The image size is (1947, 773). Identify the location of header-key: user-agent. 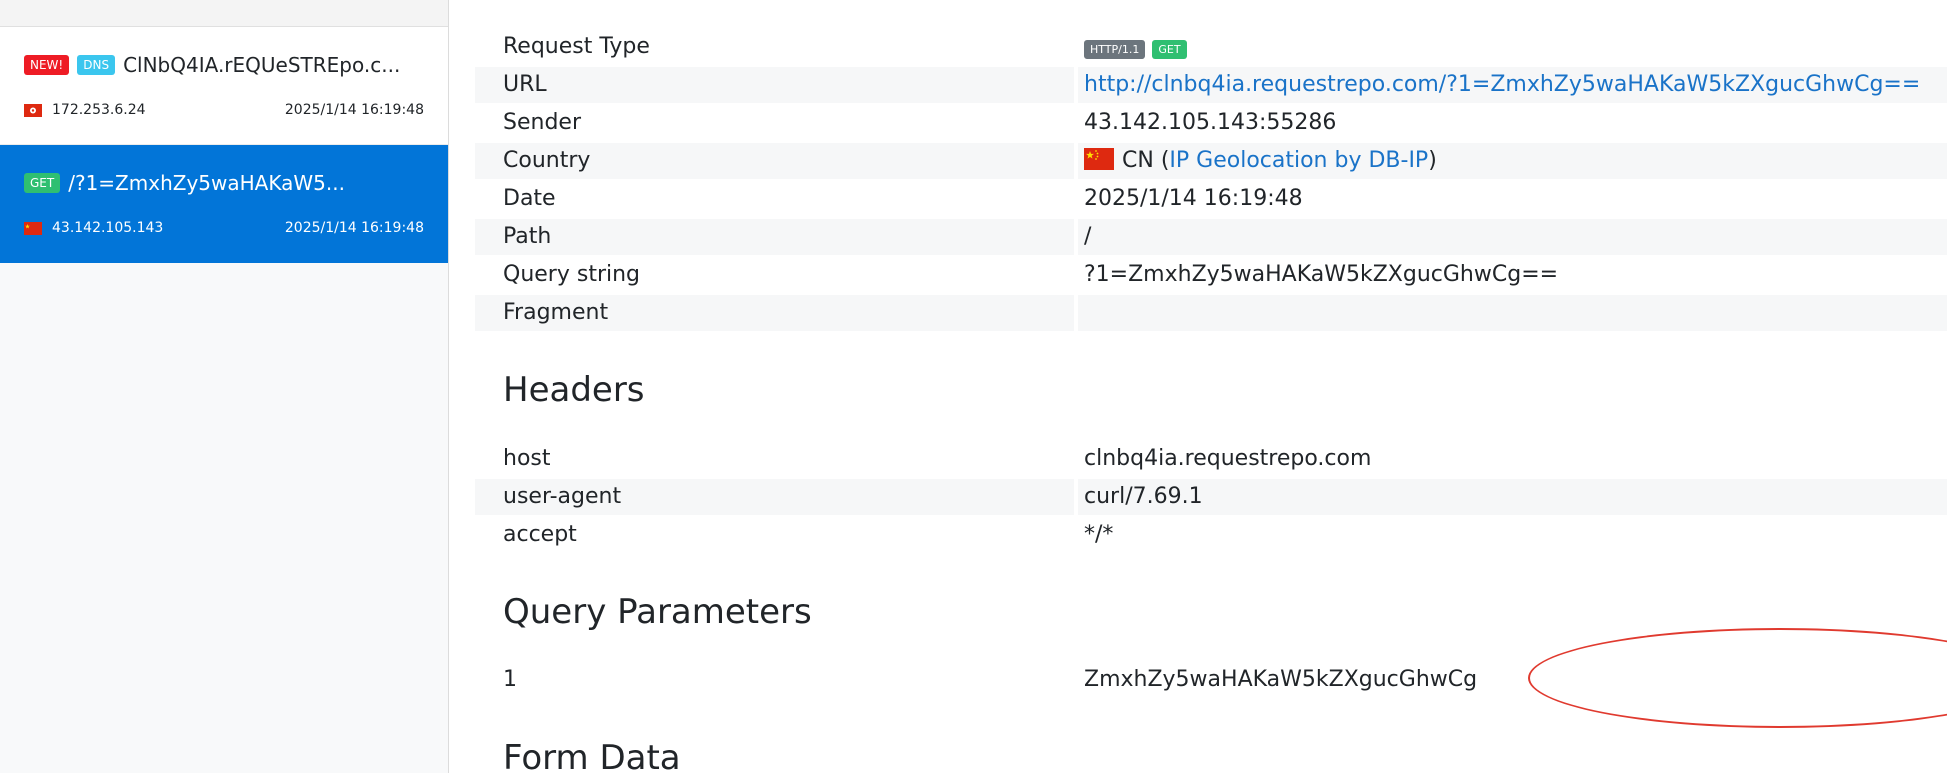
(774, 497).